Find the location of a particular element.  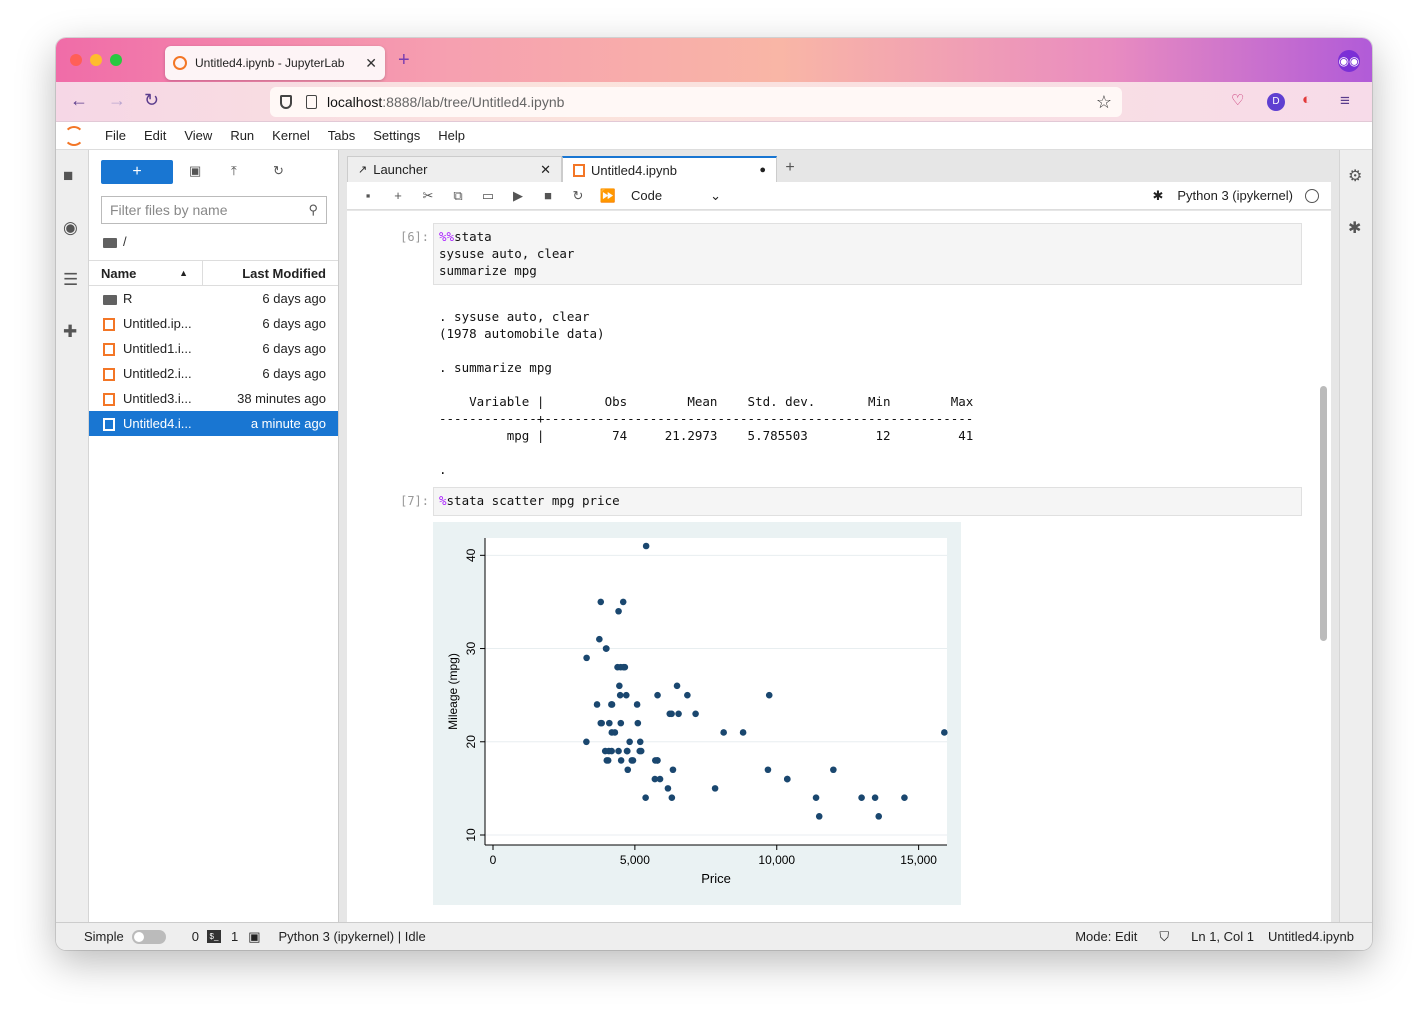

name-column-header: Name ▲ is located at coordinates (146, 273).